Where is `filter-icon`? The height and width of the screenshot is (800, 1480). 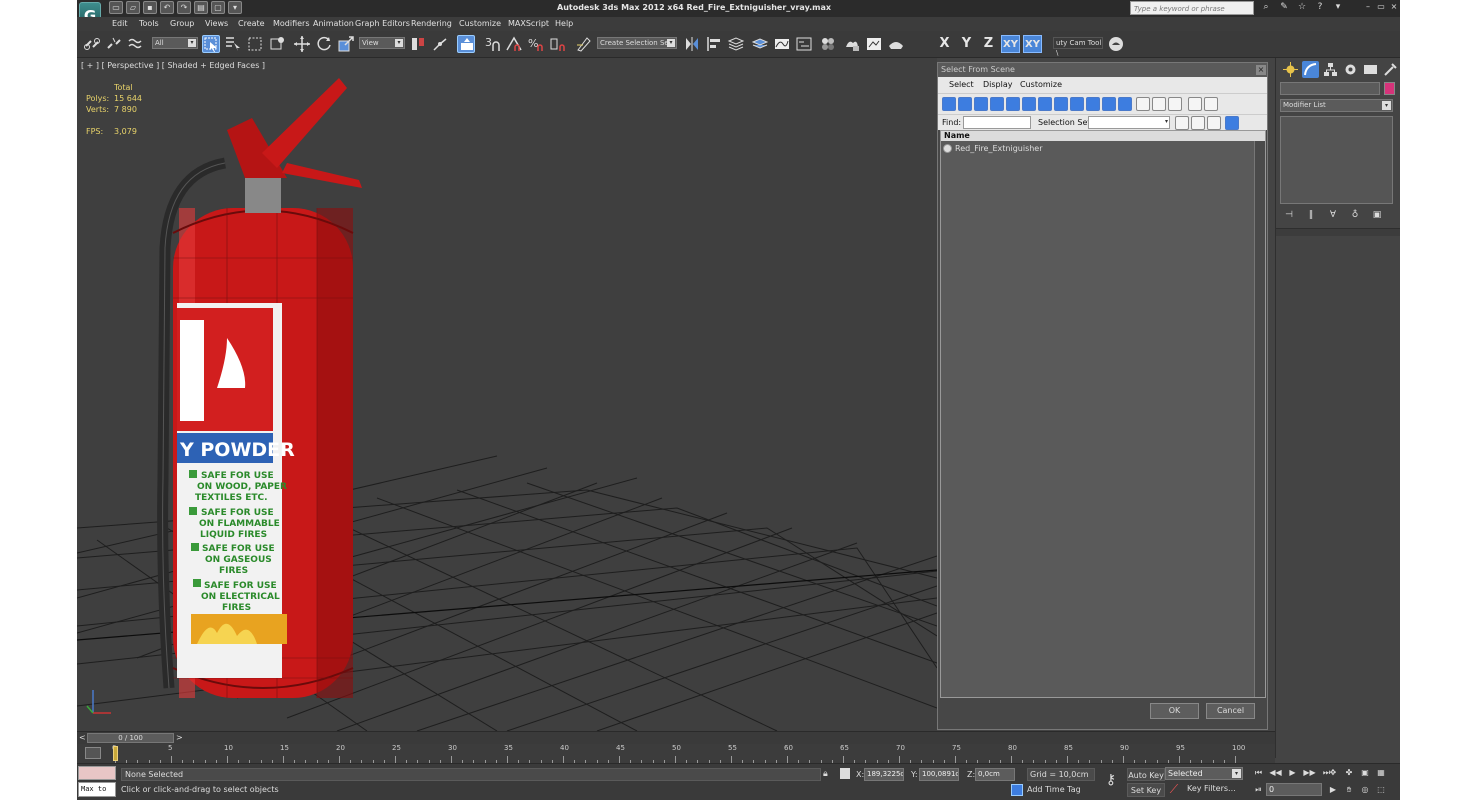 filter-icon is located at coordinates (1195, 104).